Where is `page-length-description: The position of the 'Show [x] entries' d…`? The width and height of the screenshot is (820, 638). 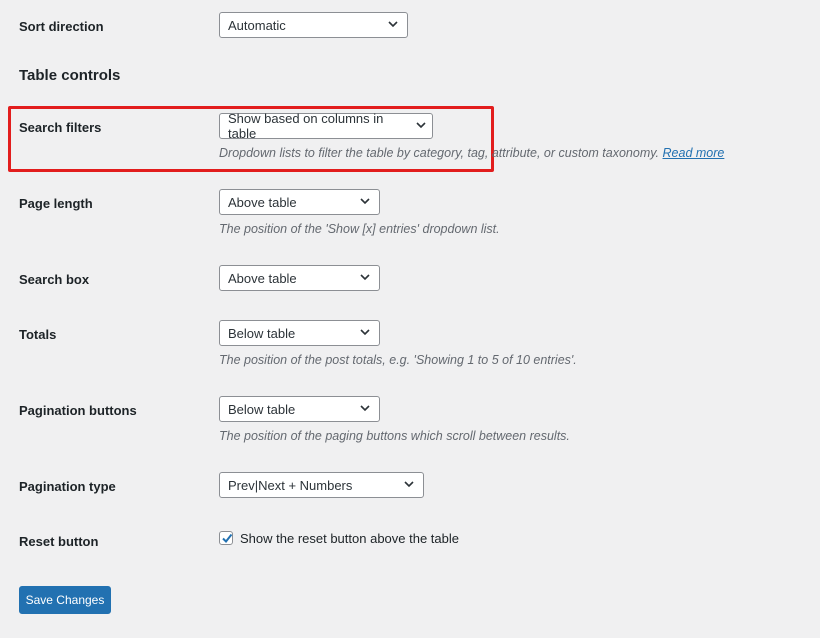
page-length-description: The position of the 'Show [x] entries' d… is located at coordinates (359, 229).